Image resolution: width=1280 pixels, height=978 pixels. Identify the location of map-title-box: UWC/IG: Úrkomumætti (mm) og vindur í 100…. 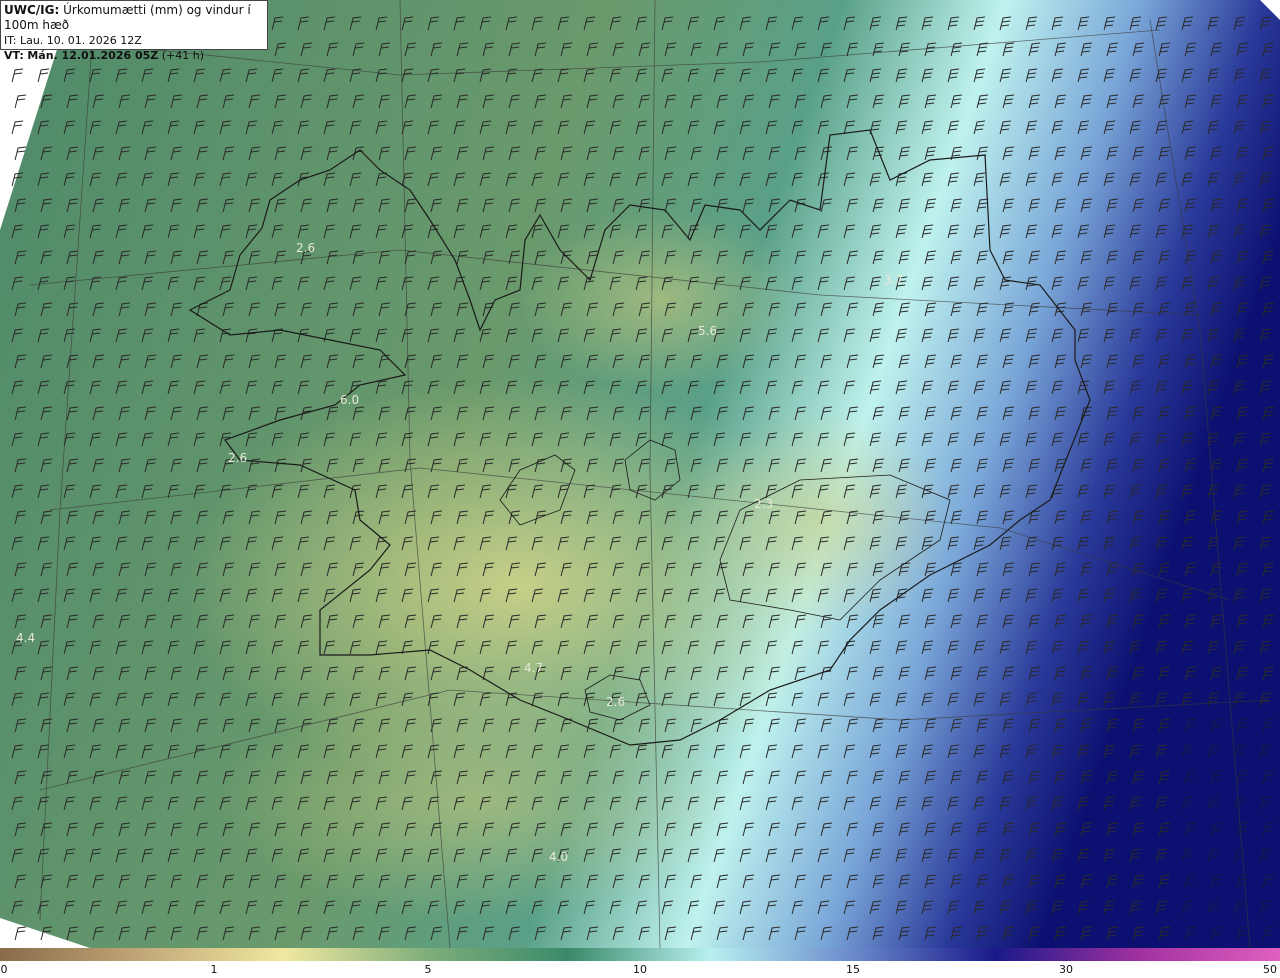
(134, 31).